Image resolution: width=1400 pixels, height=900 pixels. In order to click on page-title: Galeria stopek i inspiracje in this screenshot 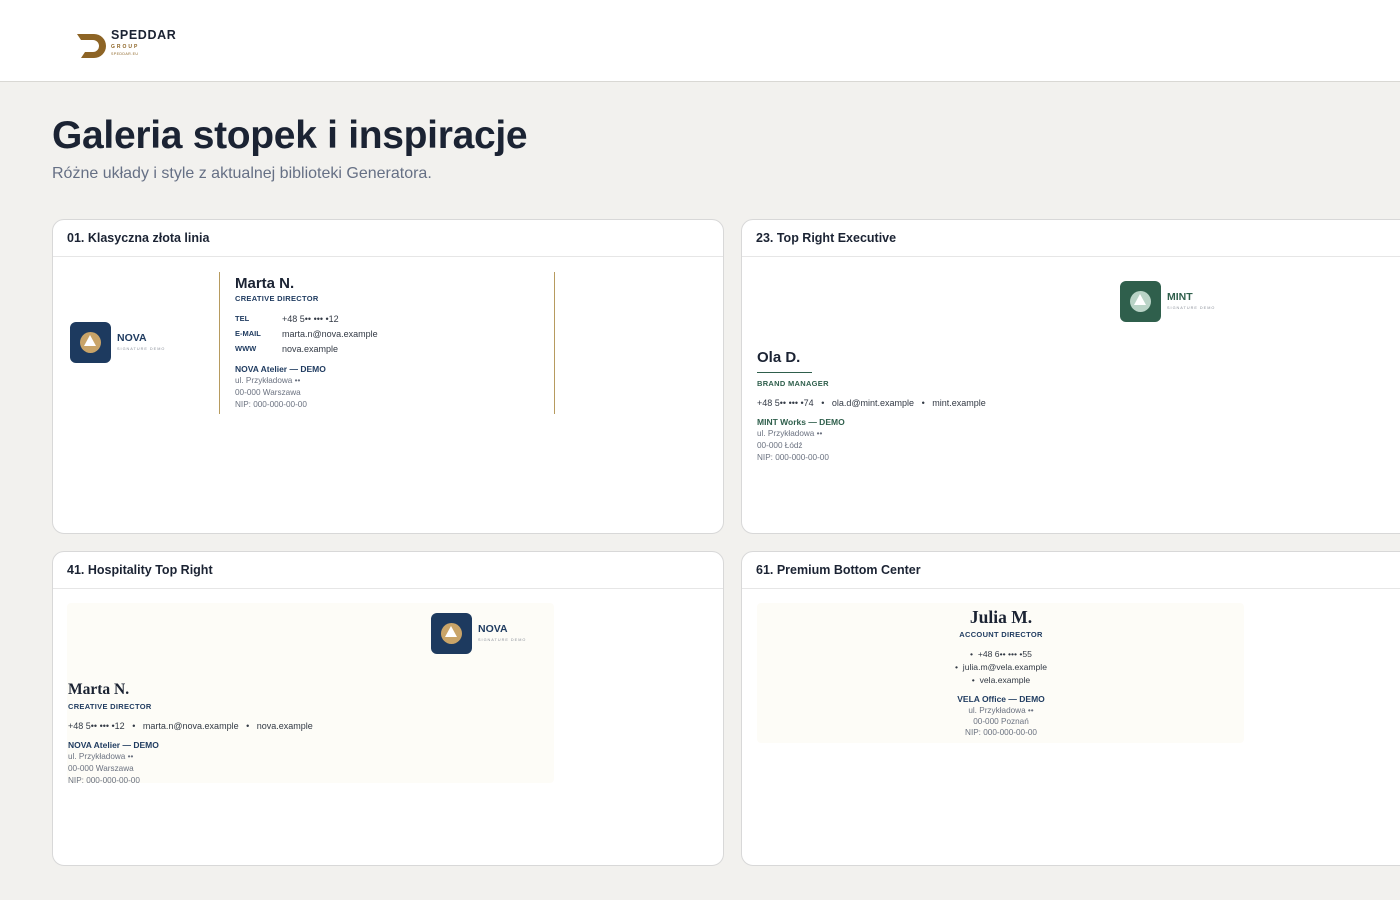, I will do `click(290, 135)`.